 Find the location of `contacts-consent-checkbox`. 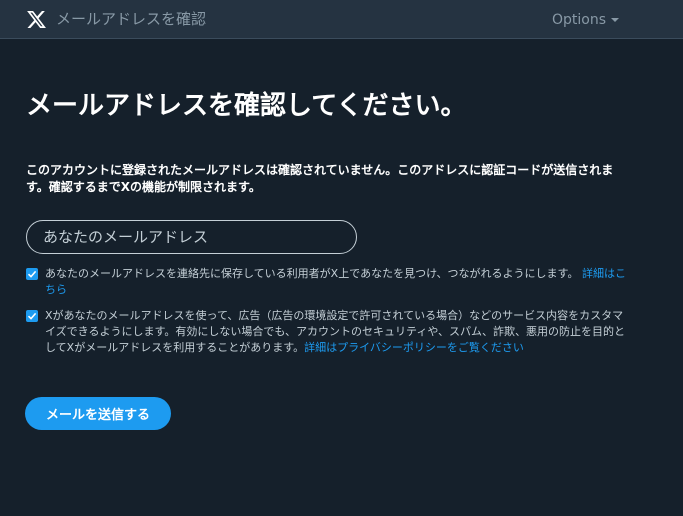

contacts-consent-checkbox is located at coordinates (32, 274).